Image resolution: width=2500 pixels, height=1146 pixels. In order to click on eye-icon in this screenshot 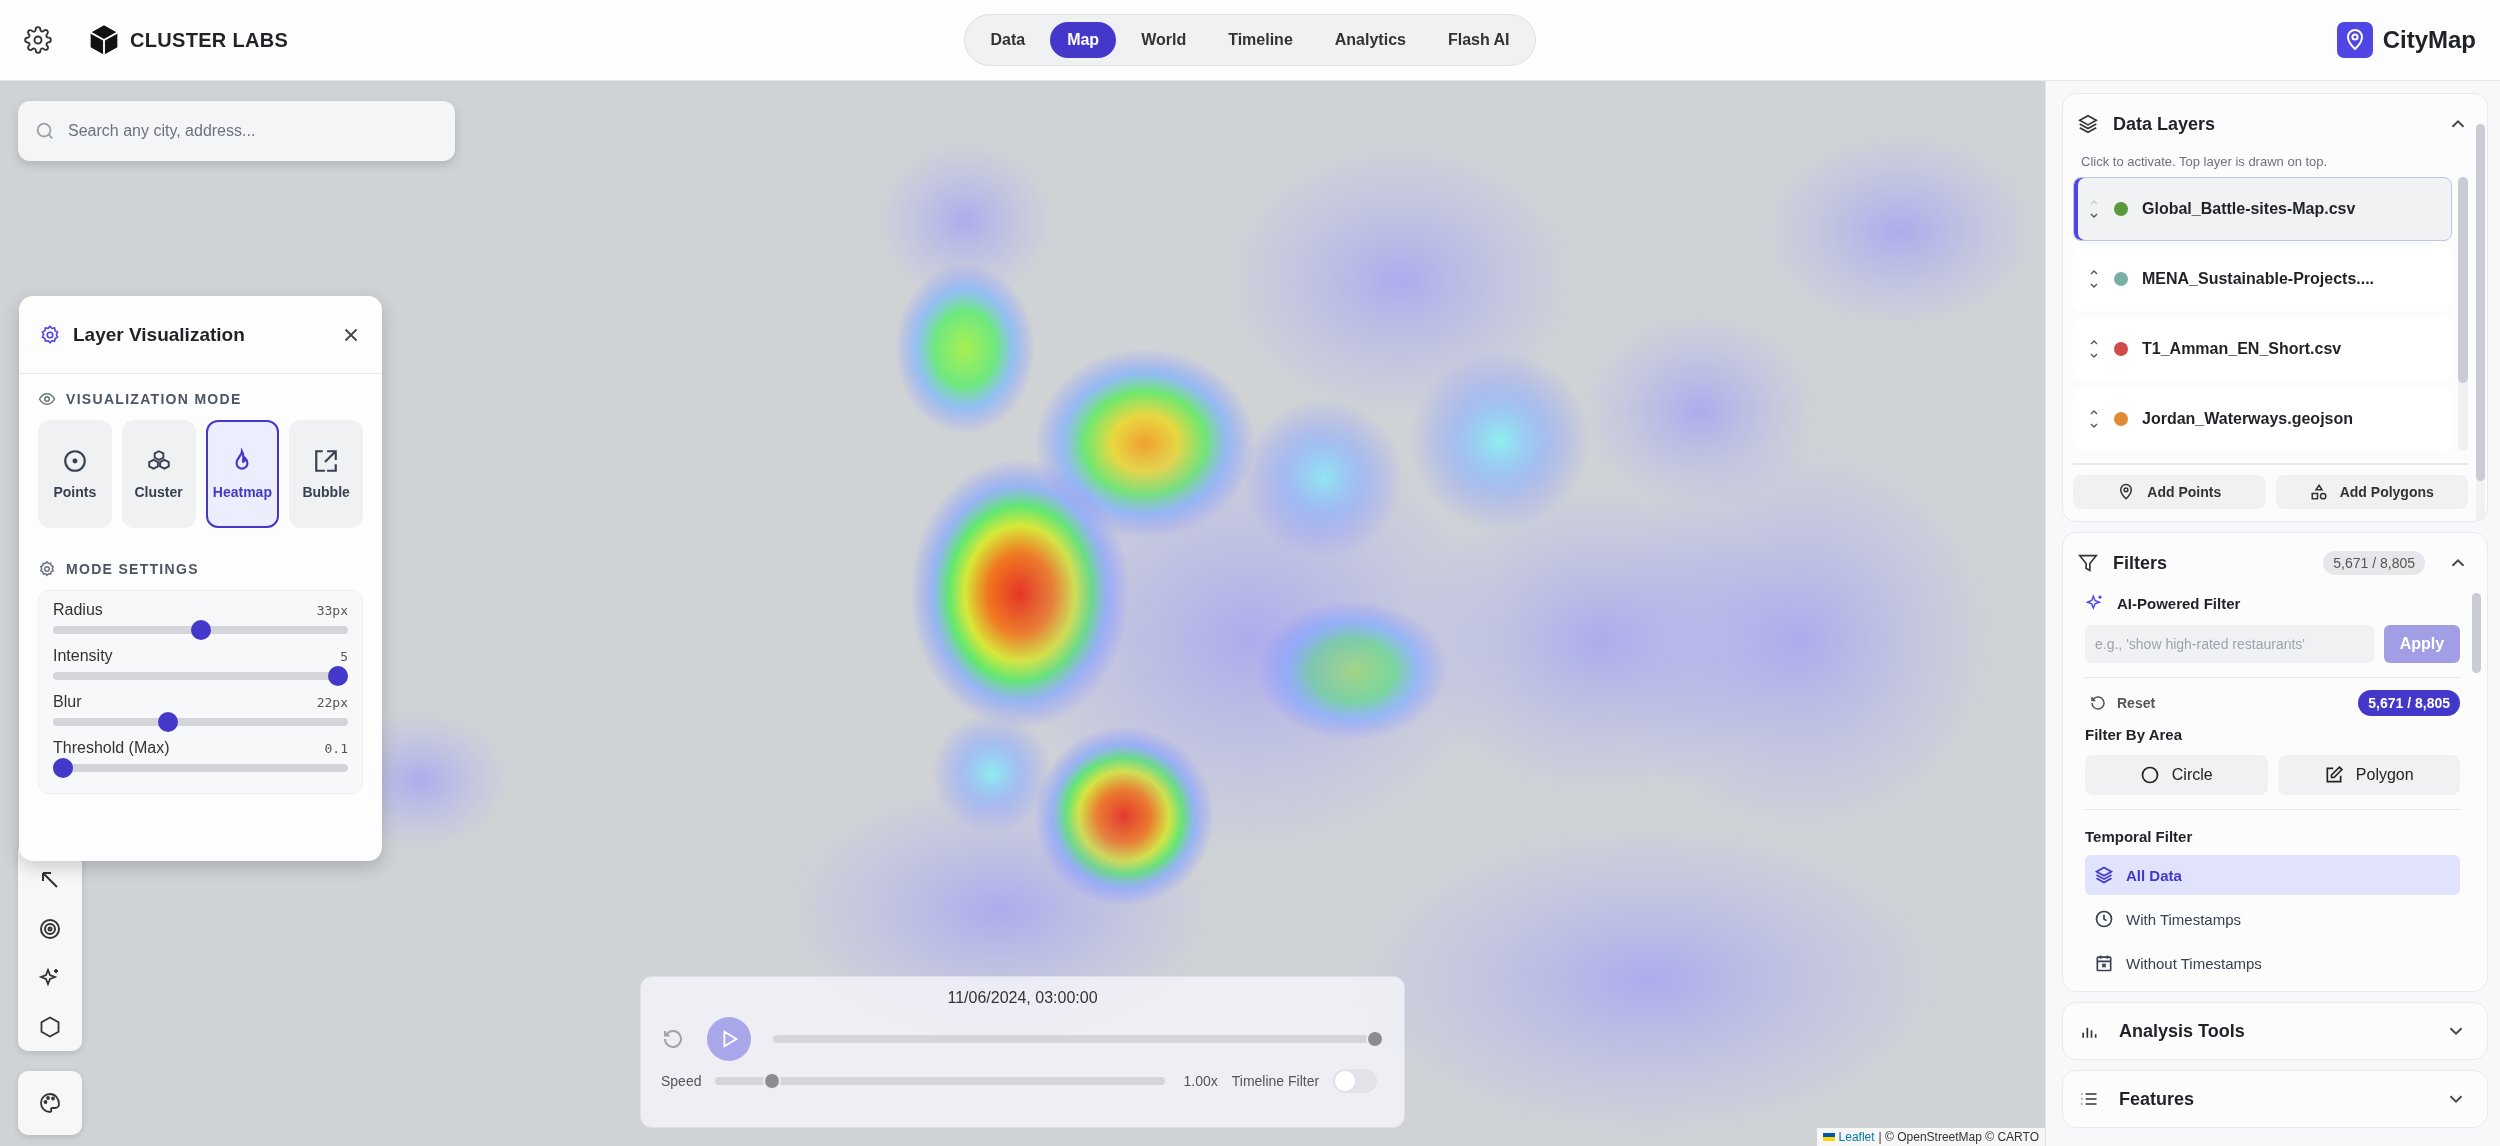, I will do `click(47, 399)`.